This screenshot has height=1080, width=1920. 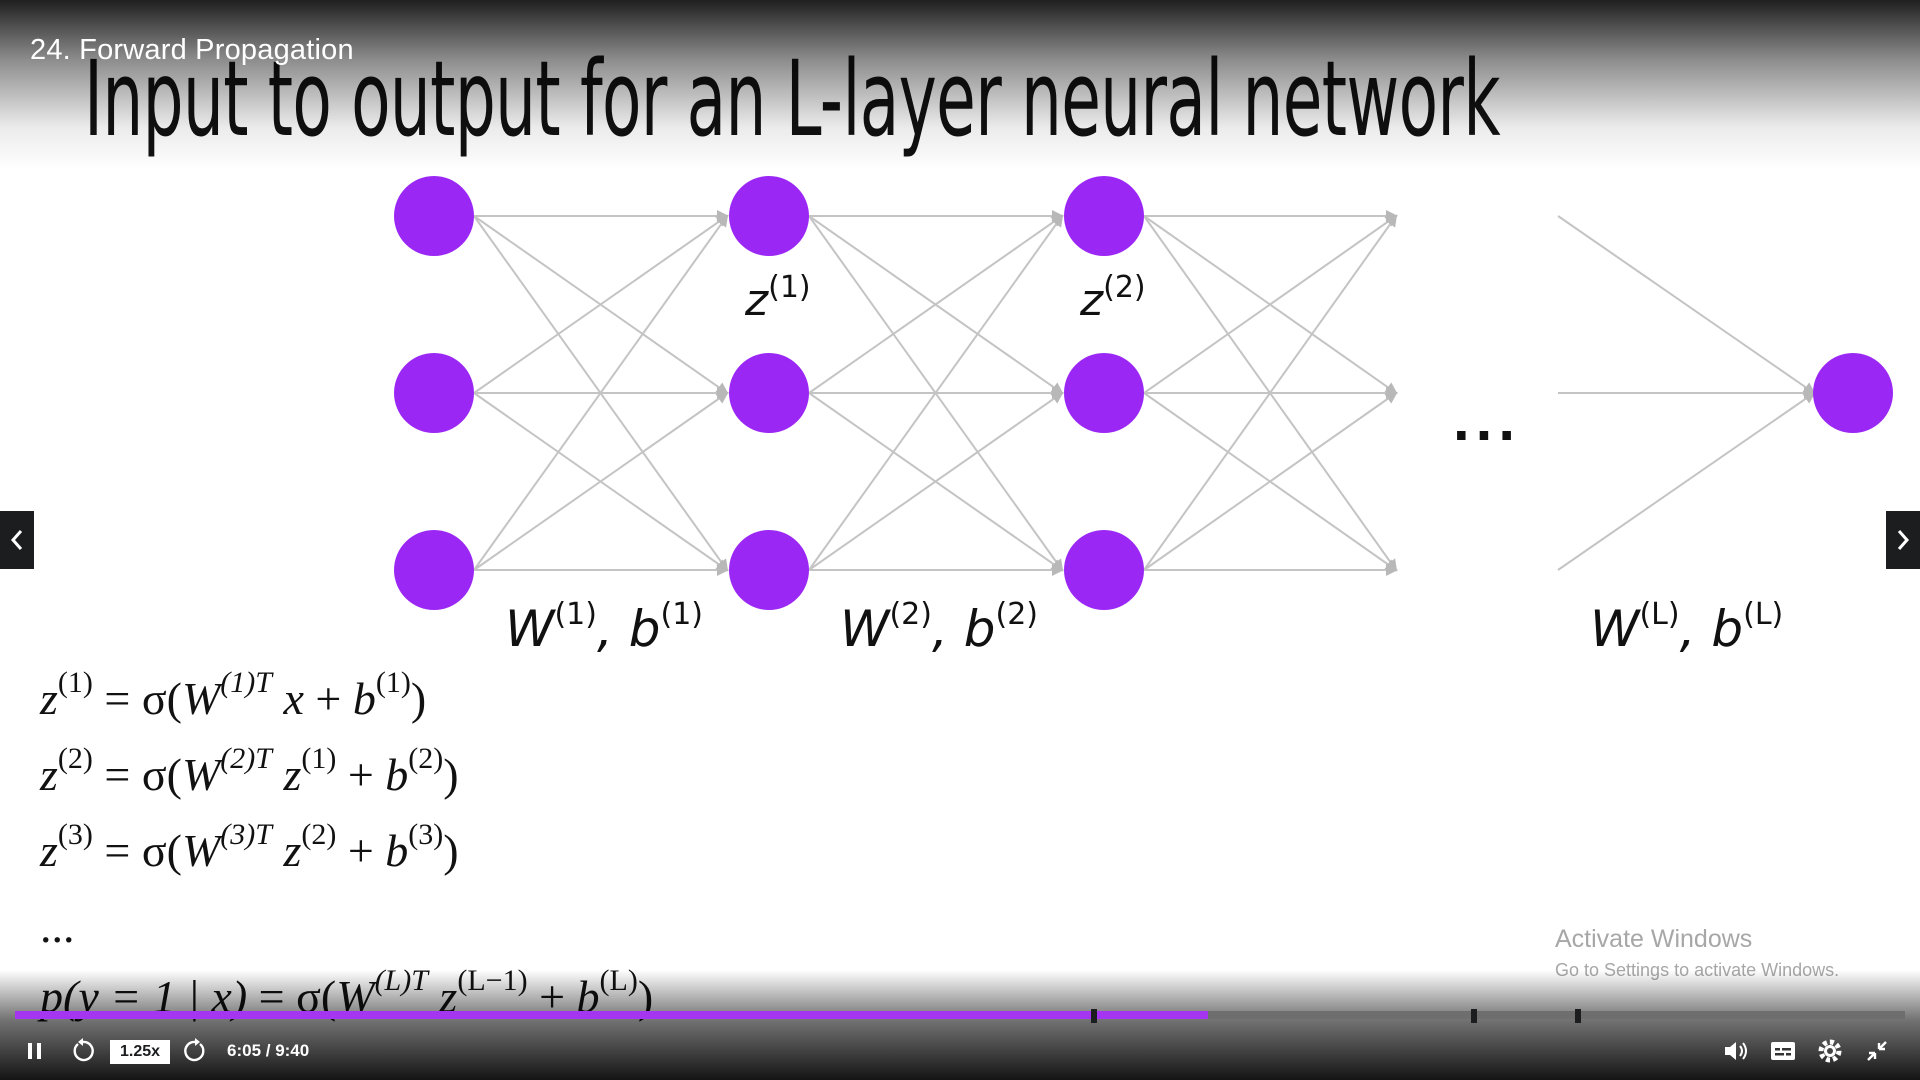 I want to click on player-controls: 1.25x 6:05 / 9:40, so click(x=960, y=1050).